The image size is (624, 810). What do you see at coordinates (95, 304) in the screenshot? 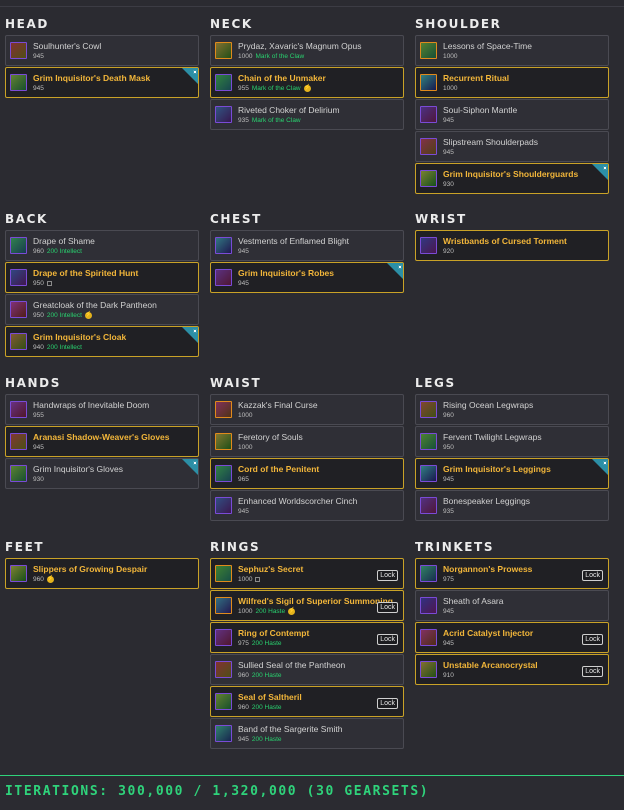
I see `item-name: Greatcloak of the Dark Pantheon` at bounding box center [95, 304].